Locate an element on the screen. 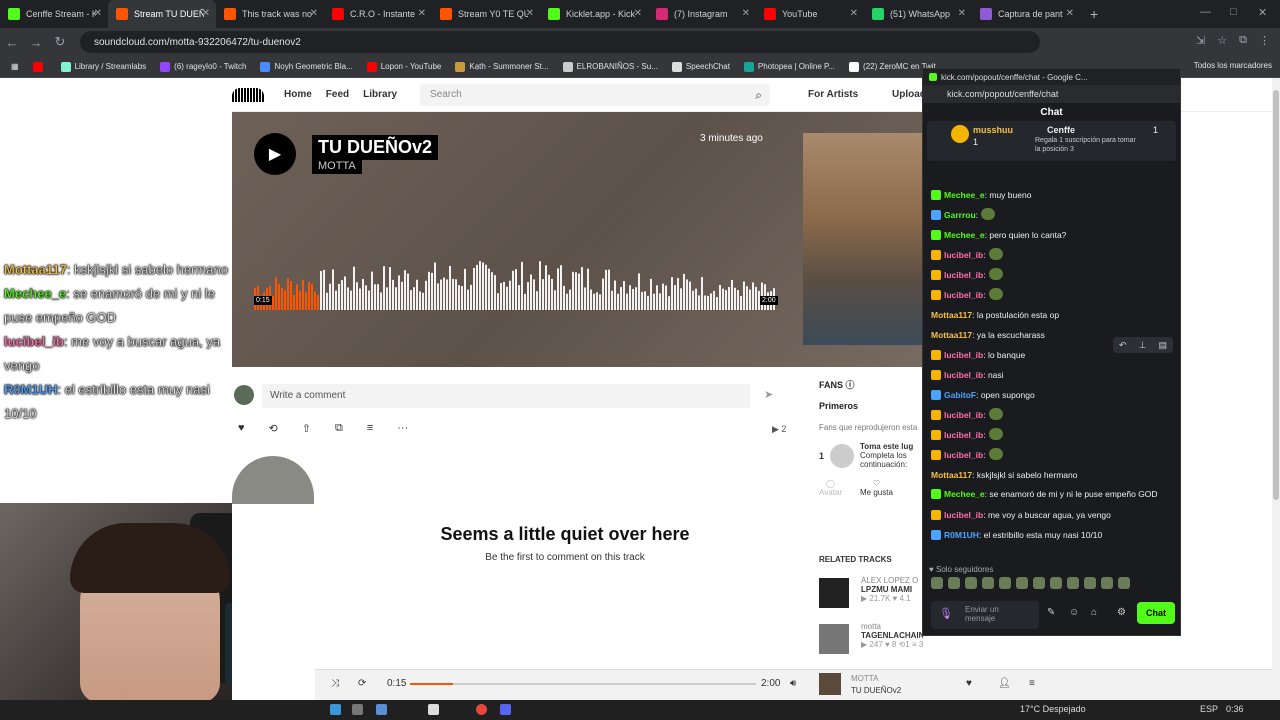  like-icon: ♥ is located at coordinates (241, 428).